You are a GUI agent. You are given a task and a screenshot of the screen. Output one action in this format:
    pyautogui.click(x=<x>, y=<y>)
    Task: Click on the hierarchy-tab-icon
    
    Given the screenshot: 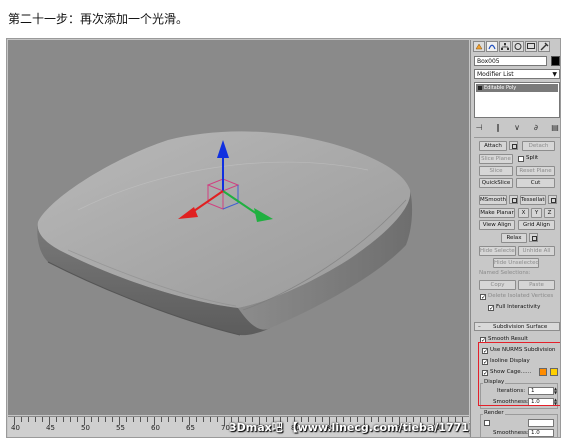 What is the action you would take?
    pyautogui.click(x=505, y=46)
    